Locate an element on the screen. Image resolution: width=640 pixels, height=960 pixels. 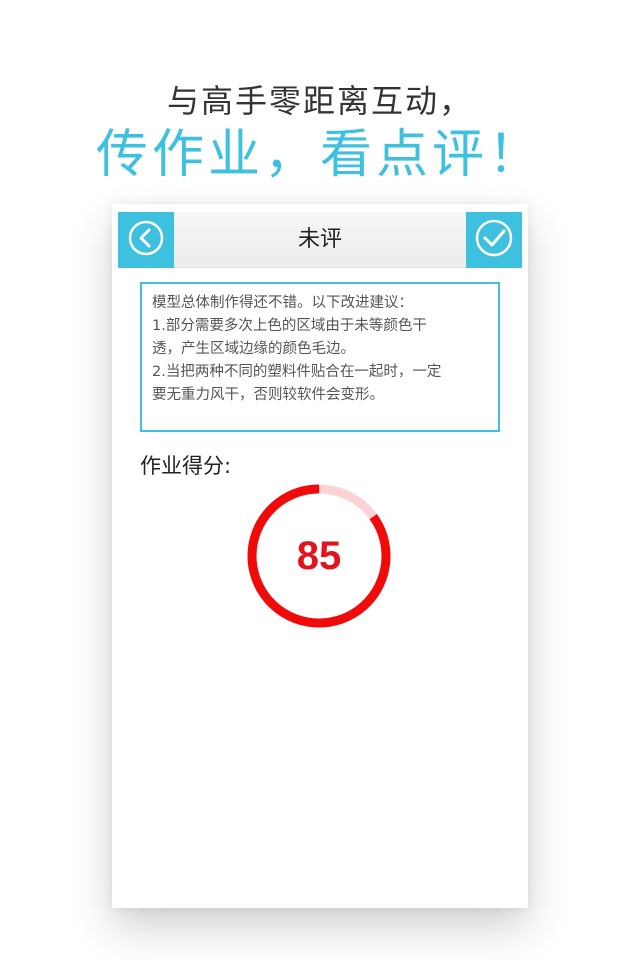
score-value: 85 is located at coordinates (319, 556).